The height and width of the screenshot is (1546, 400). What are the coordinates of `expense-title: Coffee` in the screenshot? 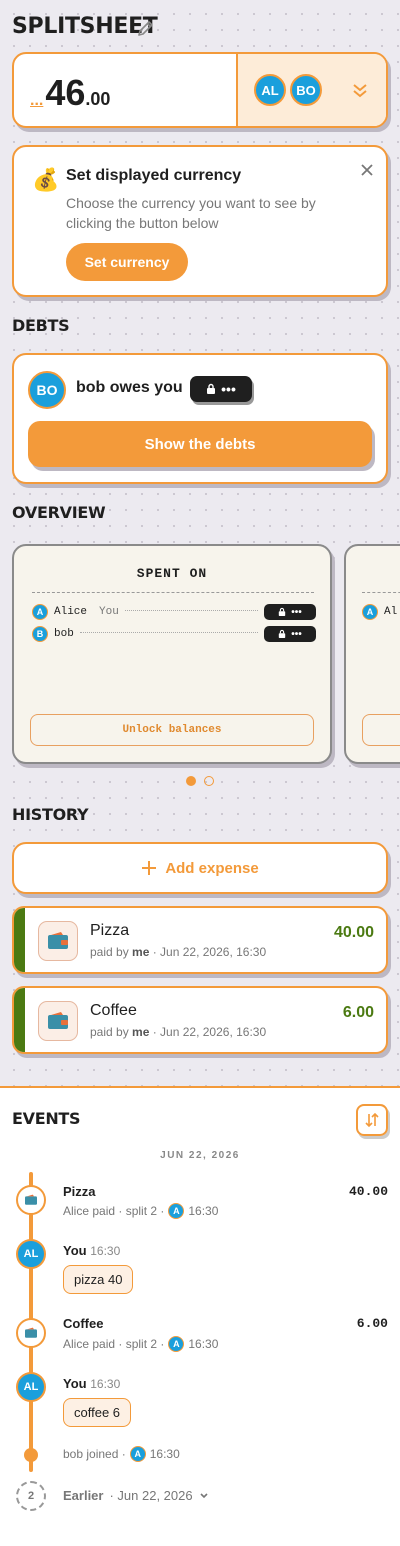 It's located at (113, 1010).